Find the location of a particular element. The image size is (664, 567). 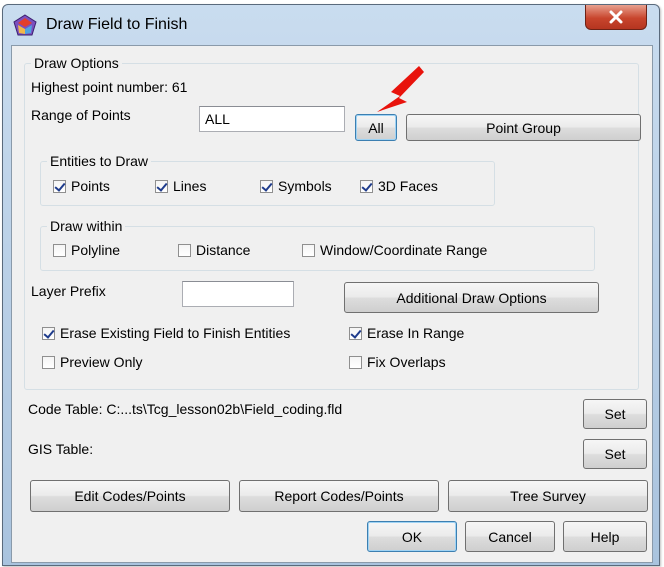

erase-in-range-label: Erase In Range is located at coordinates (416, 333).